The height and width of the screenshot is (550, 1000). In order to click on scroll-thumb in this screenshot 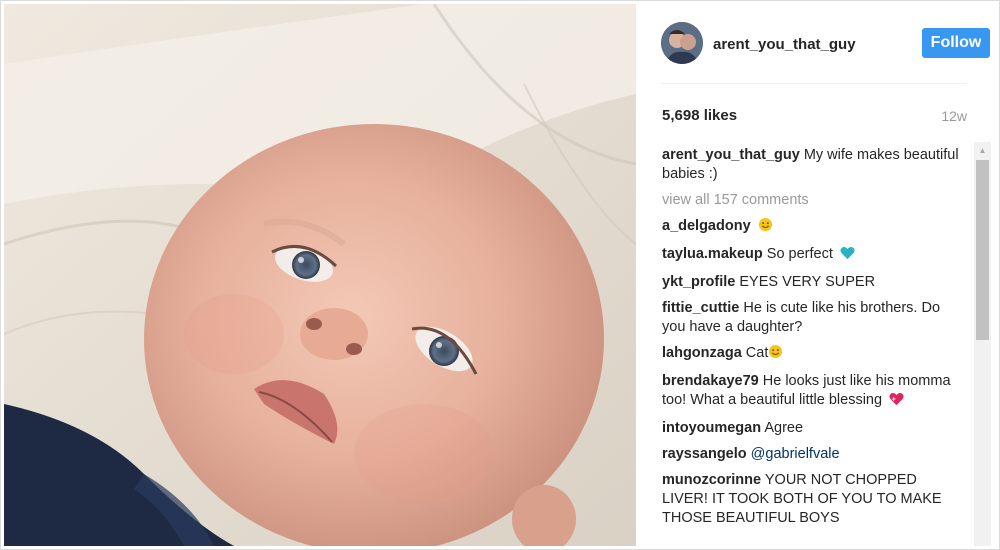, I will do `click(982, 250)`.